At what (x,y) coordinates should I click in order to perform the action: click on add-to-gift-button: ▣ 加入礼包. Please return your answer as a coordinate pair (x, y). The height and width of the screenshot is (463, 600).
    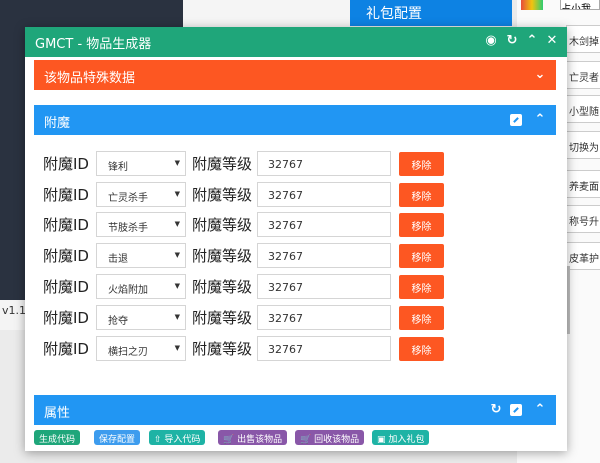
    Looking at the image, I should click on (401, 437).